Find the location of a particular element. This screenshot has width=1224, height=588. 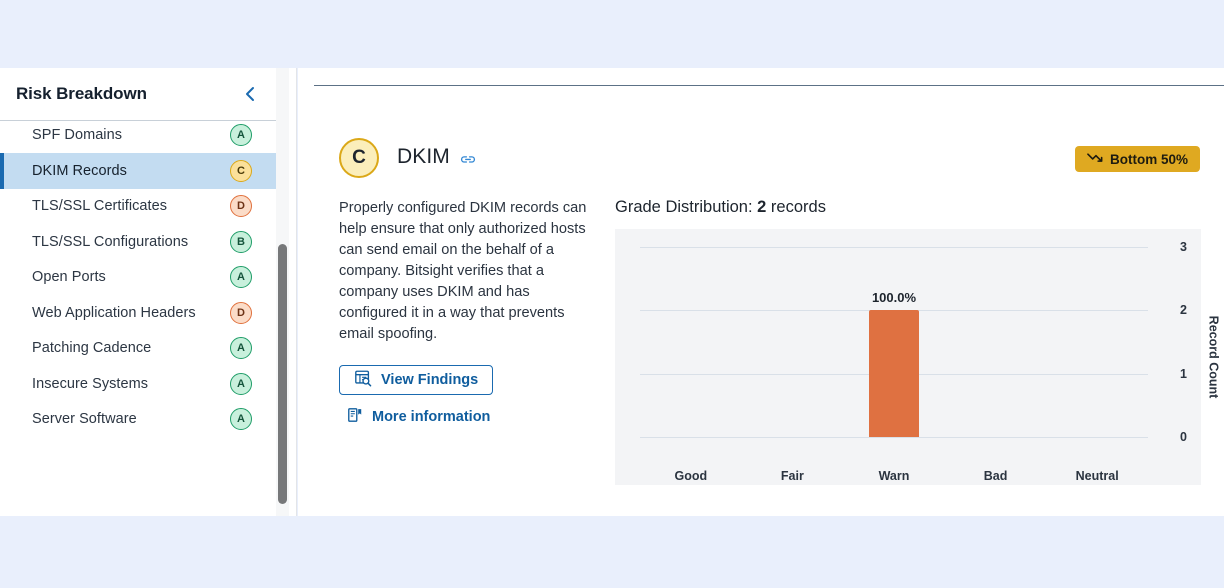

more-information-link: More information is located at coordinates (466, 417).